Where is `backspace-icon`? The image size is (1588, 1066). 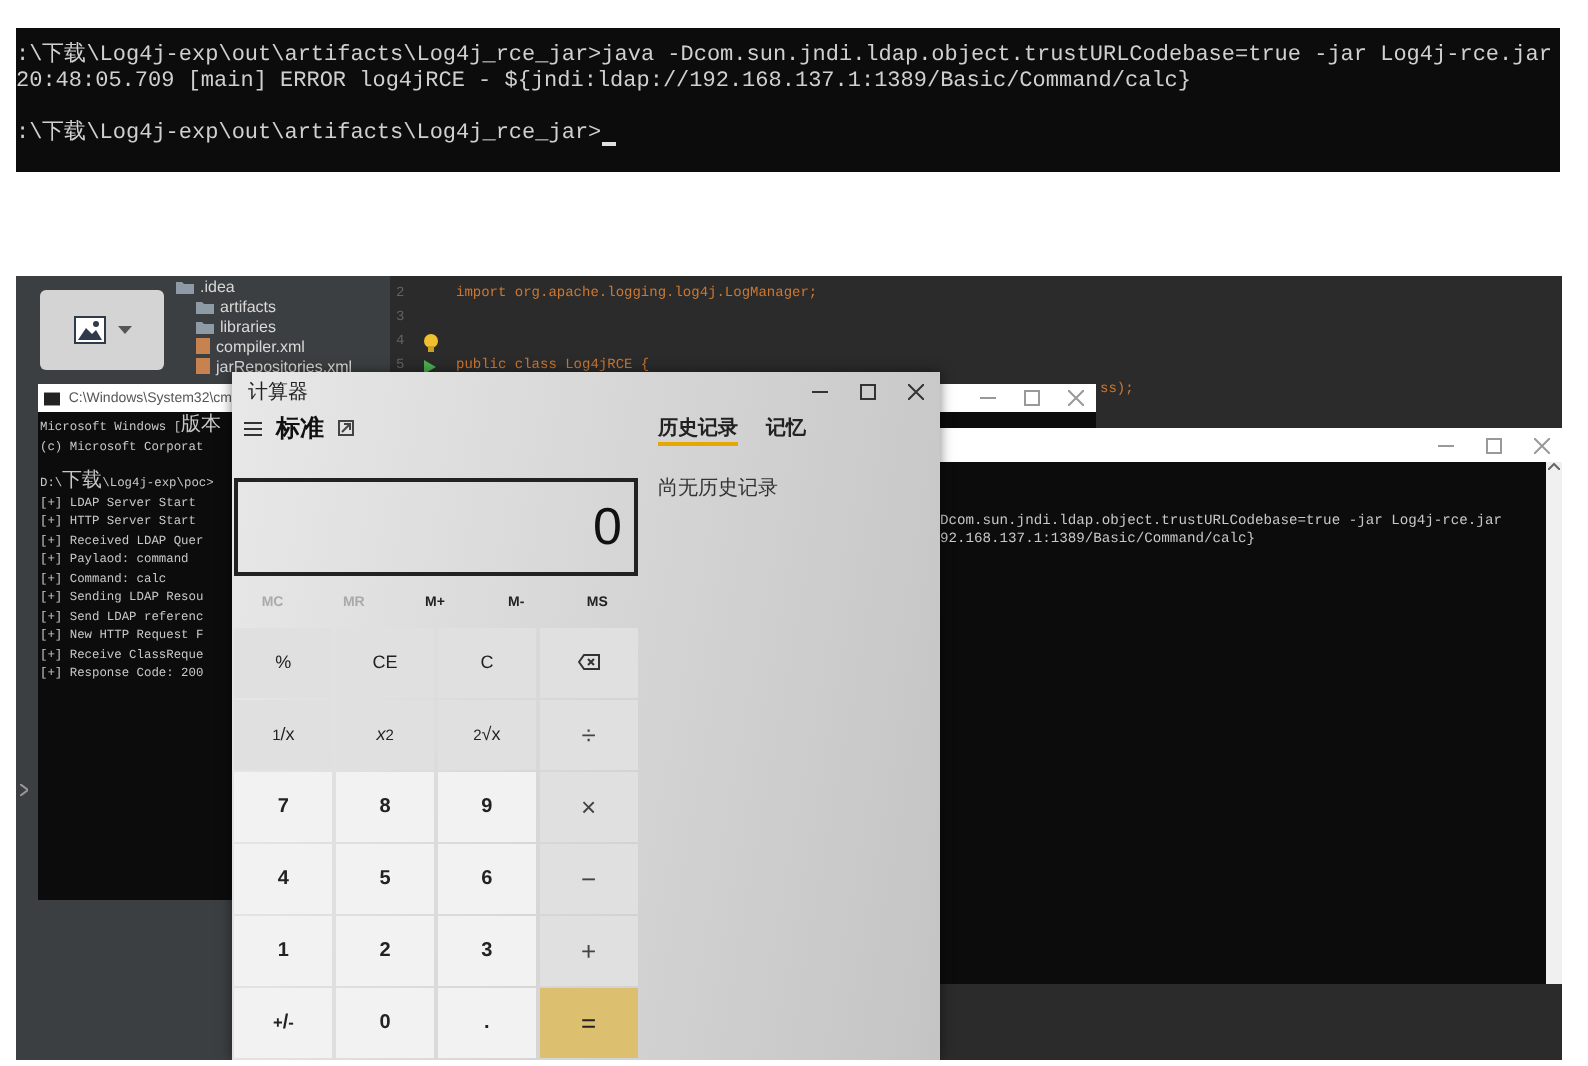
backspace-icon is located at coordinates (588, 662).